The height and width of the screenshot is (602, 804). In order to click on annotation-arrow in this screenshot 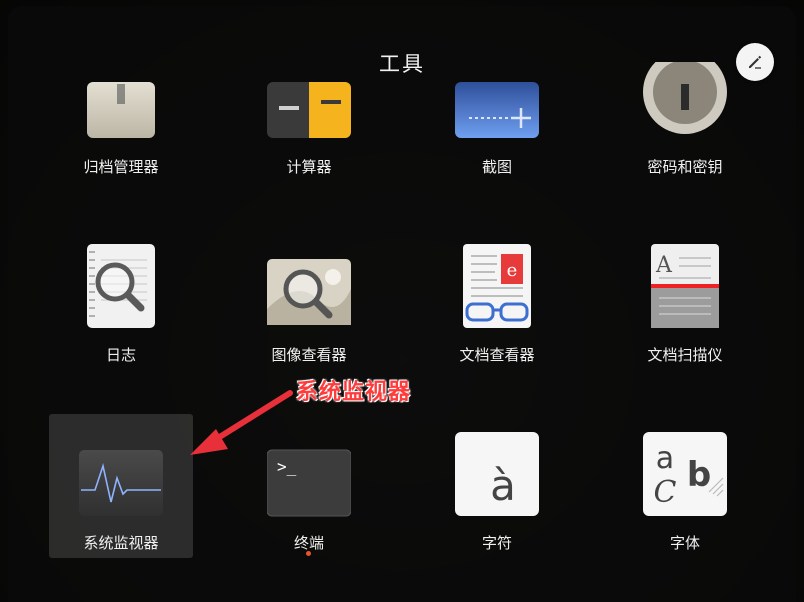, I will do `click(241, 422)`.